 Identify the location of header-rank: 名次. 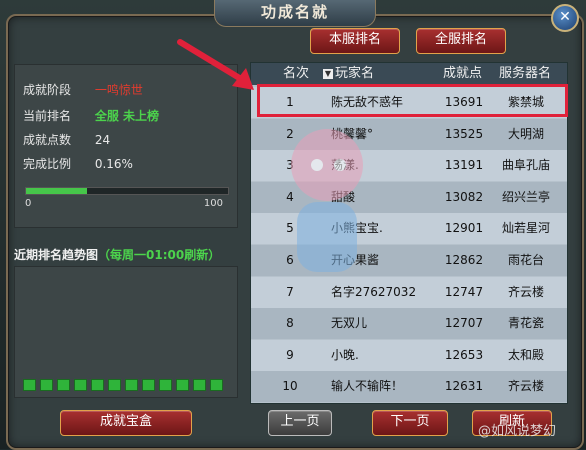
(296, 73).